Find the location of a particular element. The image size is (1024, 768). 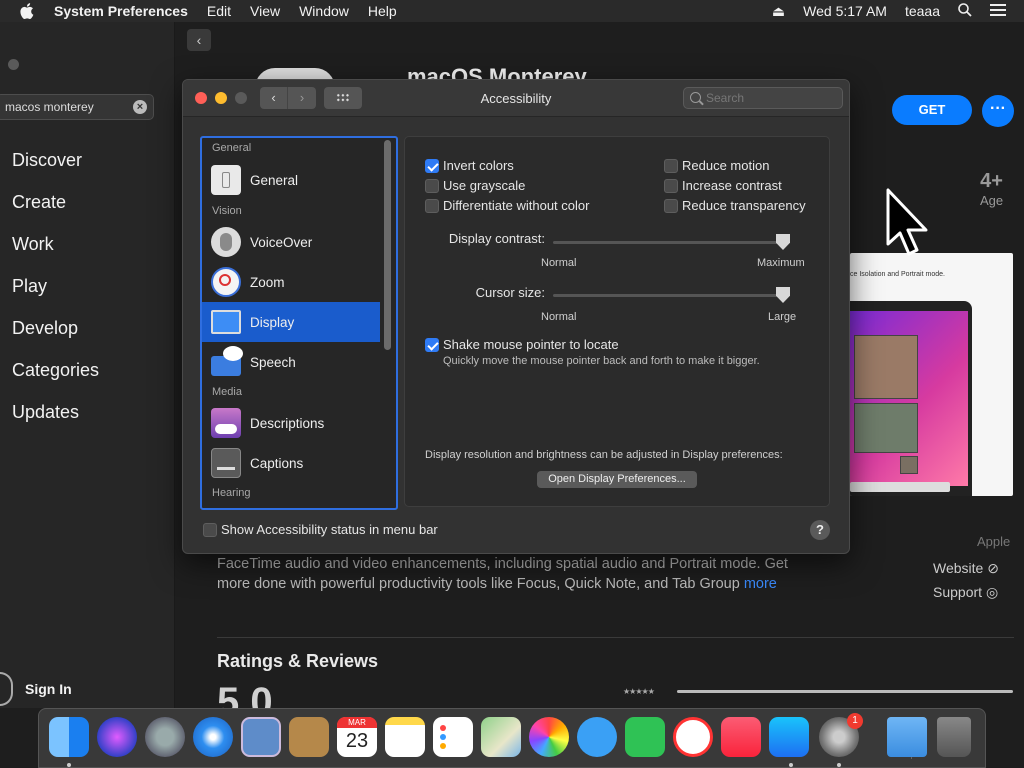

spotlight-search-icon is located at coordinates (965, 11).